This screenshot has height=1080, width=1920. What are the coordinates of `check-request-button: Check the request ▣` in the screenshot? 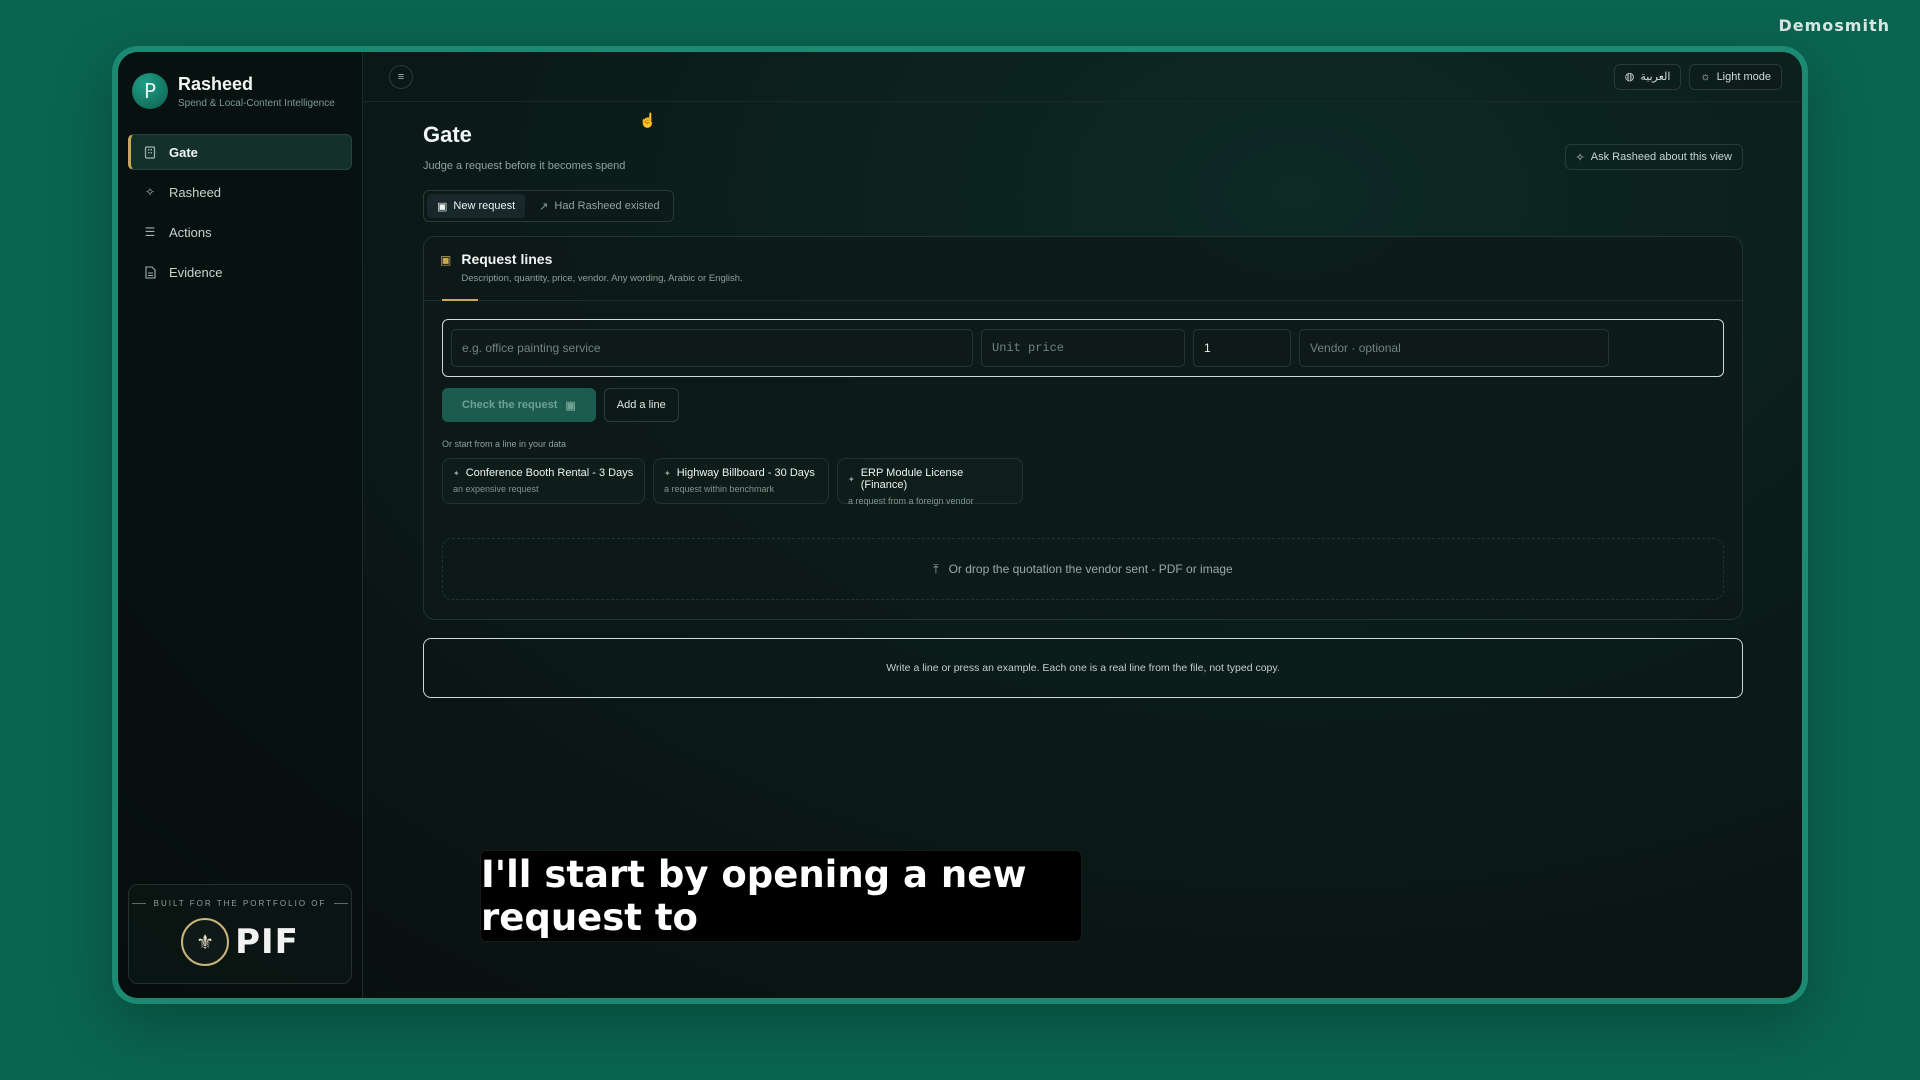 It's located at (519, 405).